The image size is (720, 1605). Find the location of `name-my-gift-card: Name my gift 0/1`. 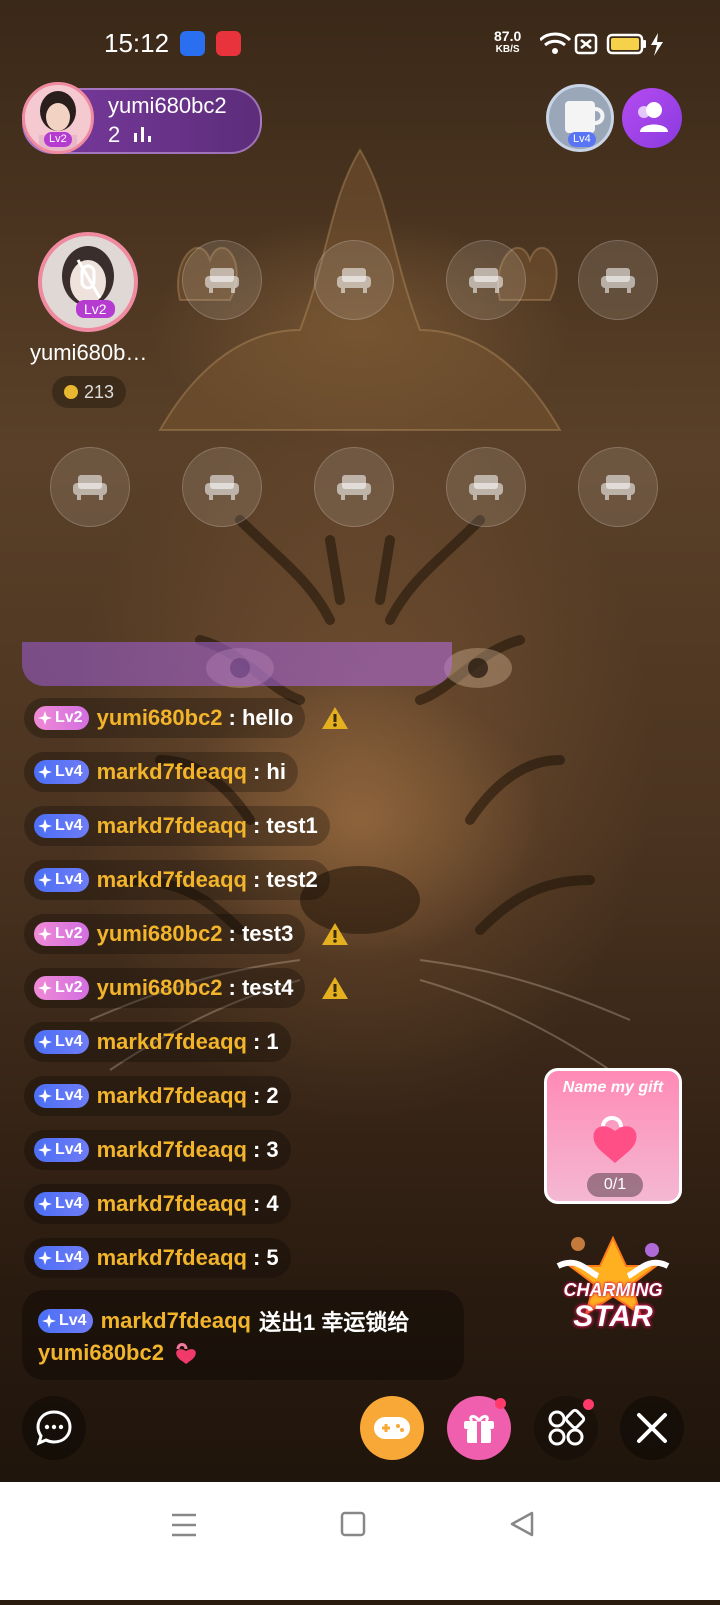

name-my-gift-card: Name my gift 0/1 is located at coordinates (613, 1136).